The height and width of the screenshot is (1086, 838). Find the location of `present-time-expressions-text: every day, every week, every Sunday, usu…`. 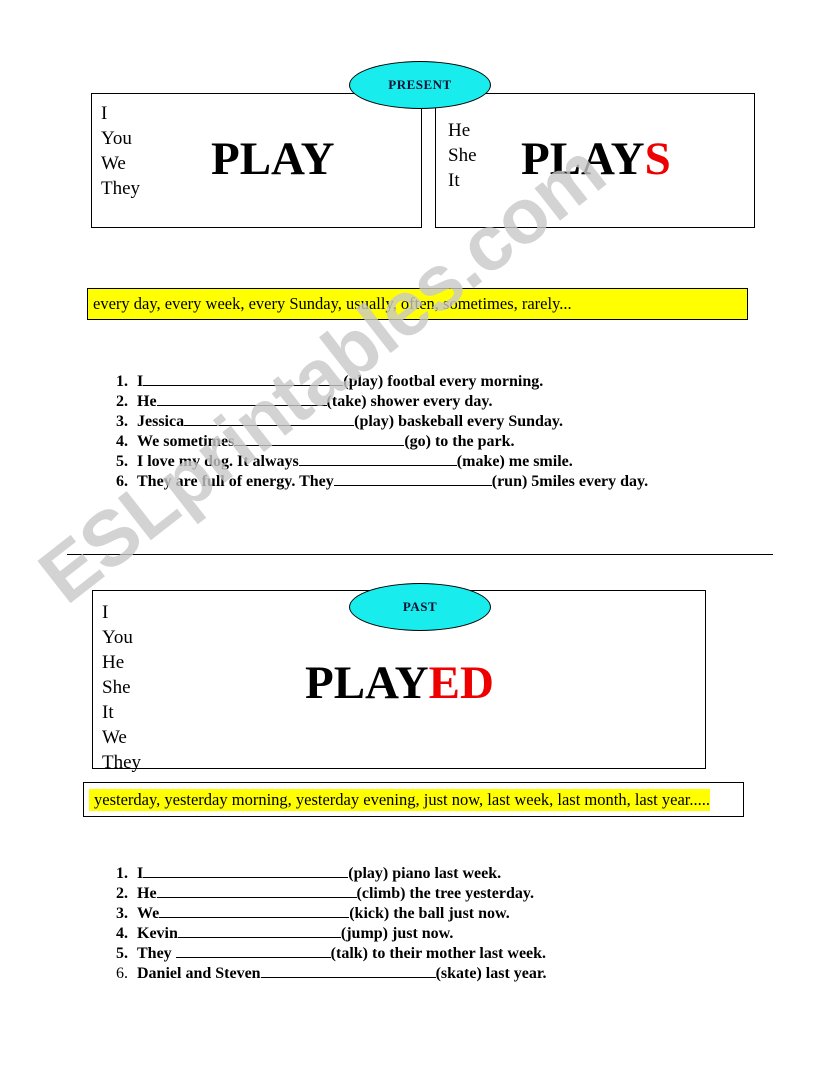

present-time-expressions-text: every day, every week, every Sunday, usu… is located at coordinates (332, 303).